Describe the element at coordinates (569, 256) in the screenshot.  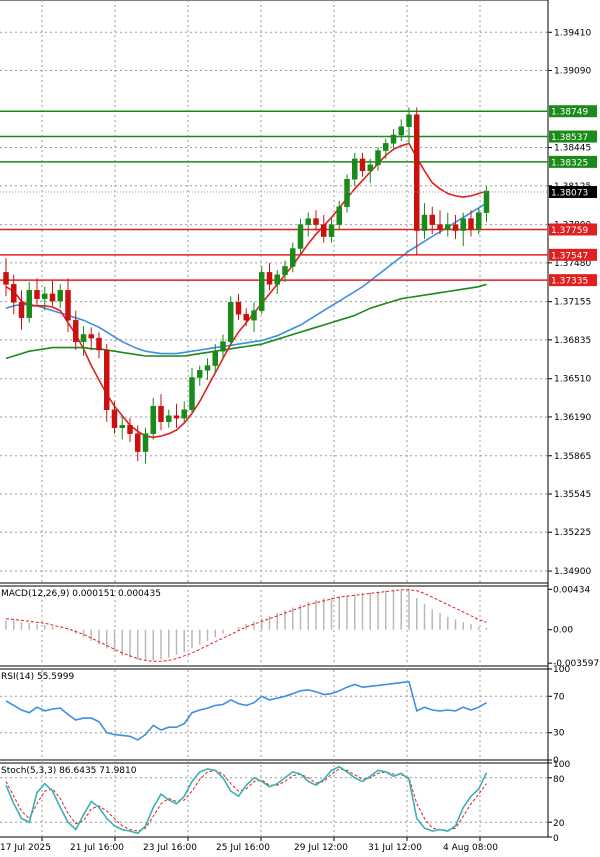
I see `level-label: 1.37547` at that location.